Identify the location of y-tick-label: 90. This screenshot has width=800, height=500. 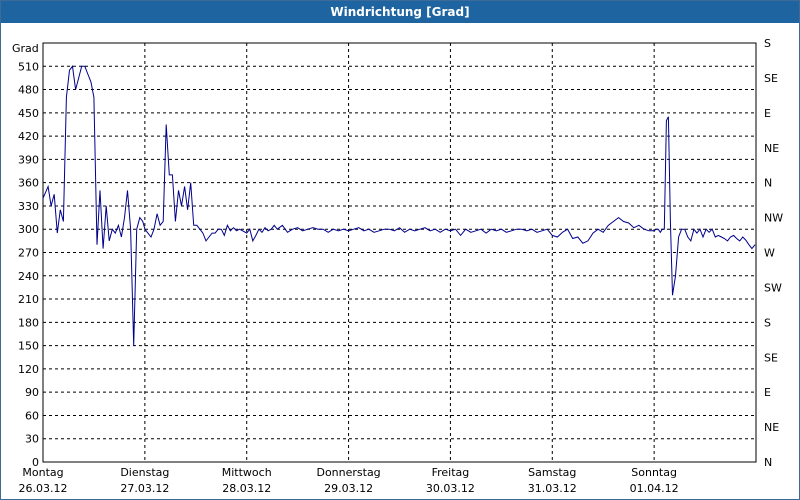
(32, 392).